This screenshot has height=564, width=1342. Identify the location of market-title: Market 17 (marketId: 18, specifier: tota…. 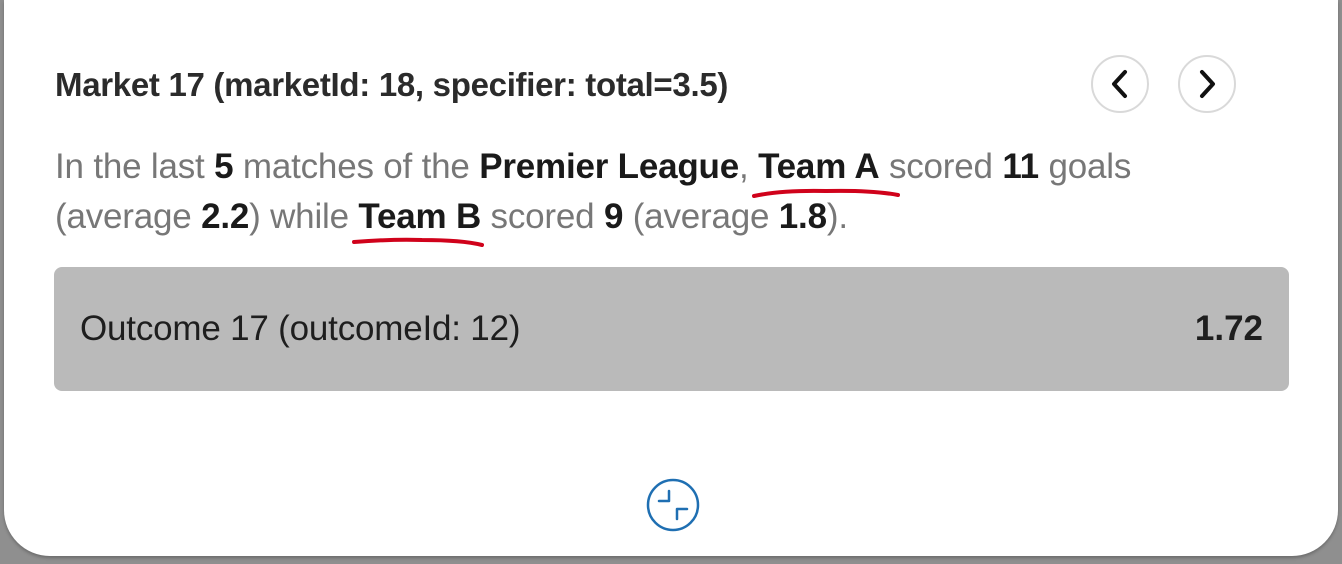
(392, 84).